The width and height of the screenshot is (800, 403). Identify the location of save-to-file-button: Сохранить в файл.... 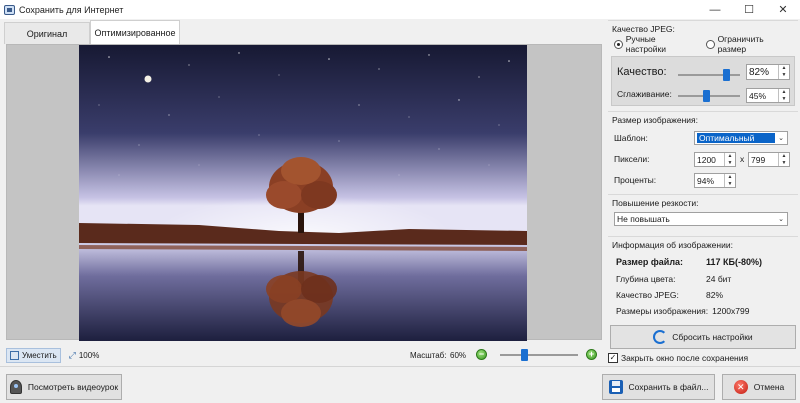
(658, 387).